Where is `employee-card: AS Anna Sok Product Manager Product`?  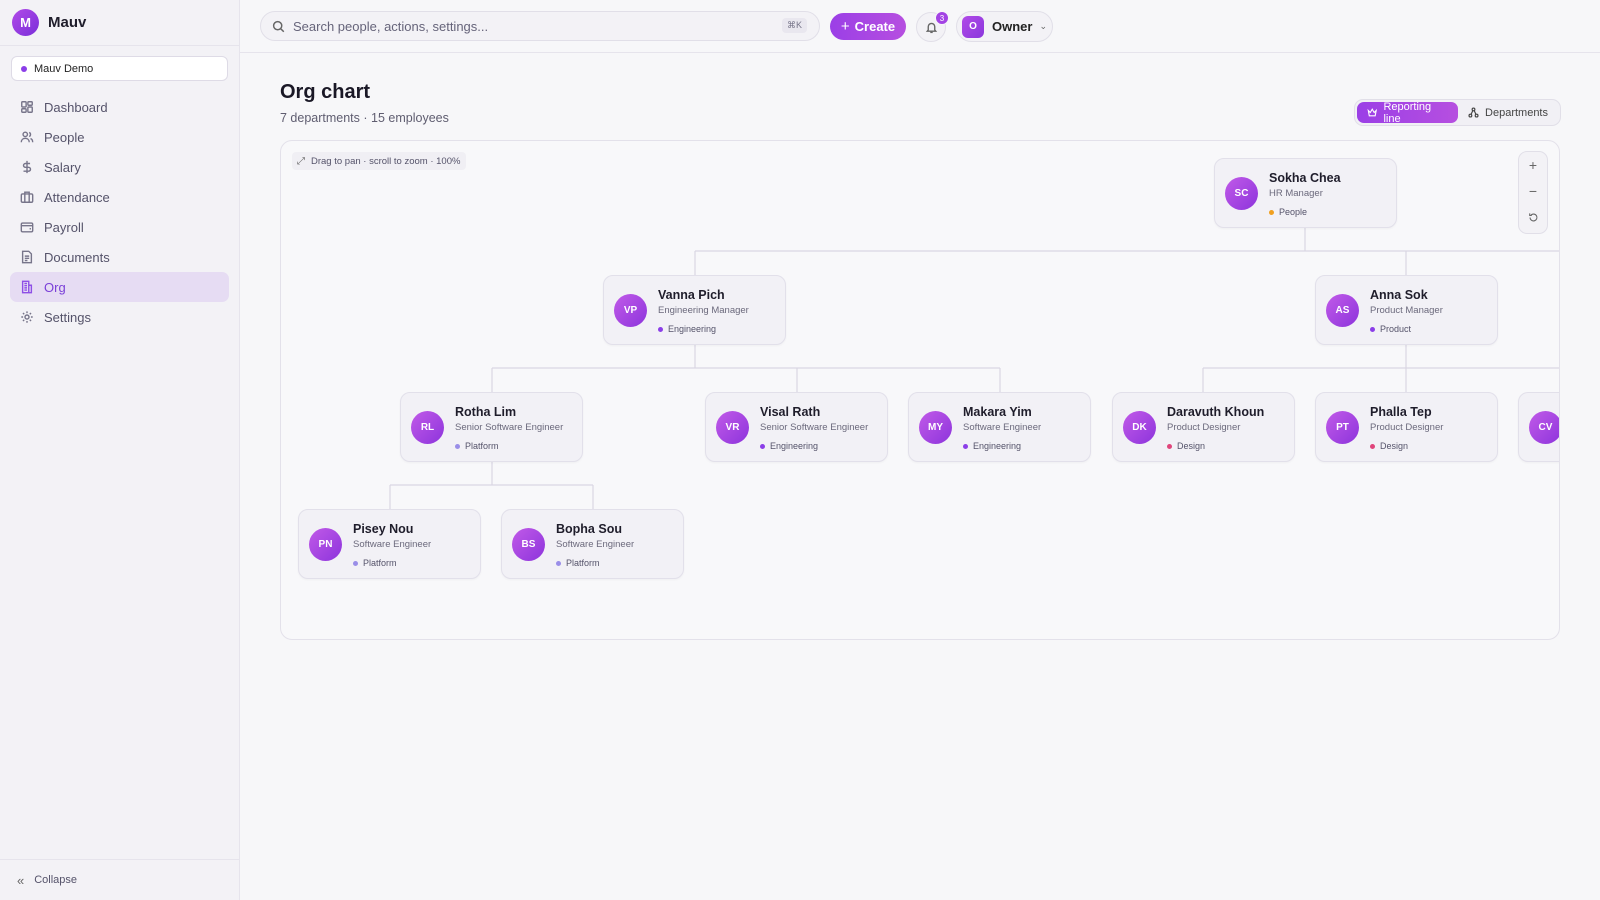
employee-card: AS Anna Sok Product Manager Product is located at coordinates (1406, 310).